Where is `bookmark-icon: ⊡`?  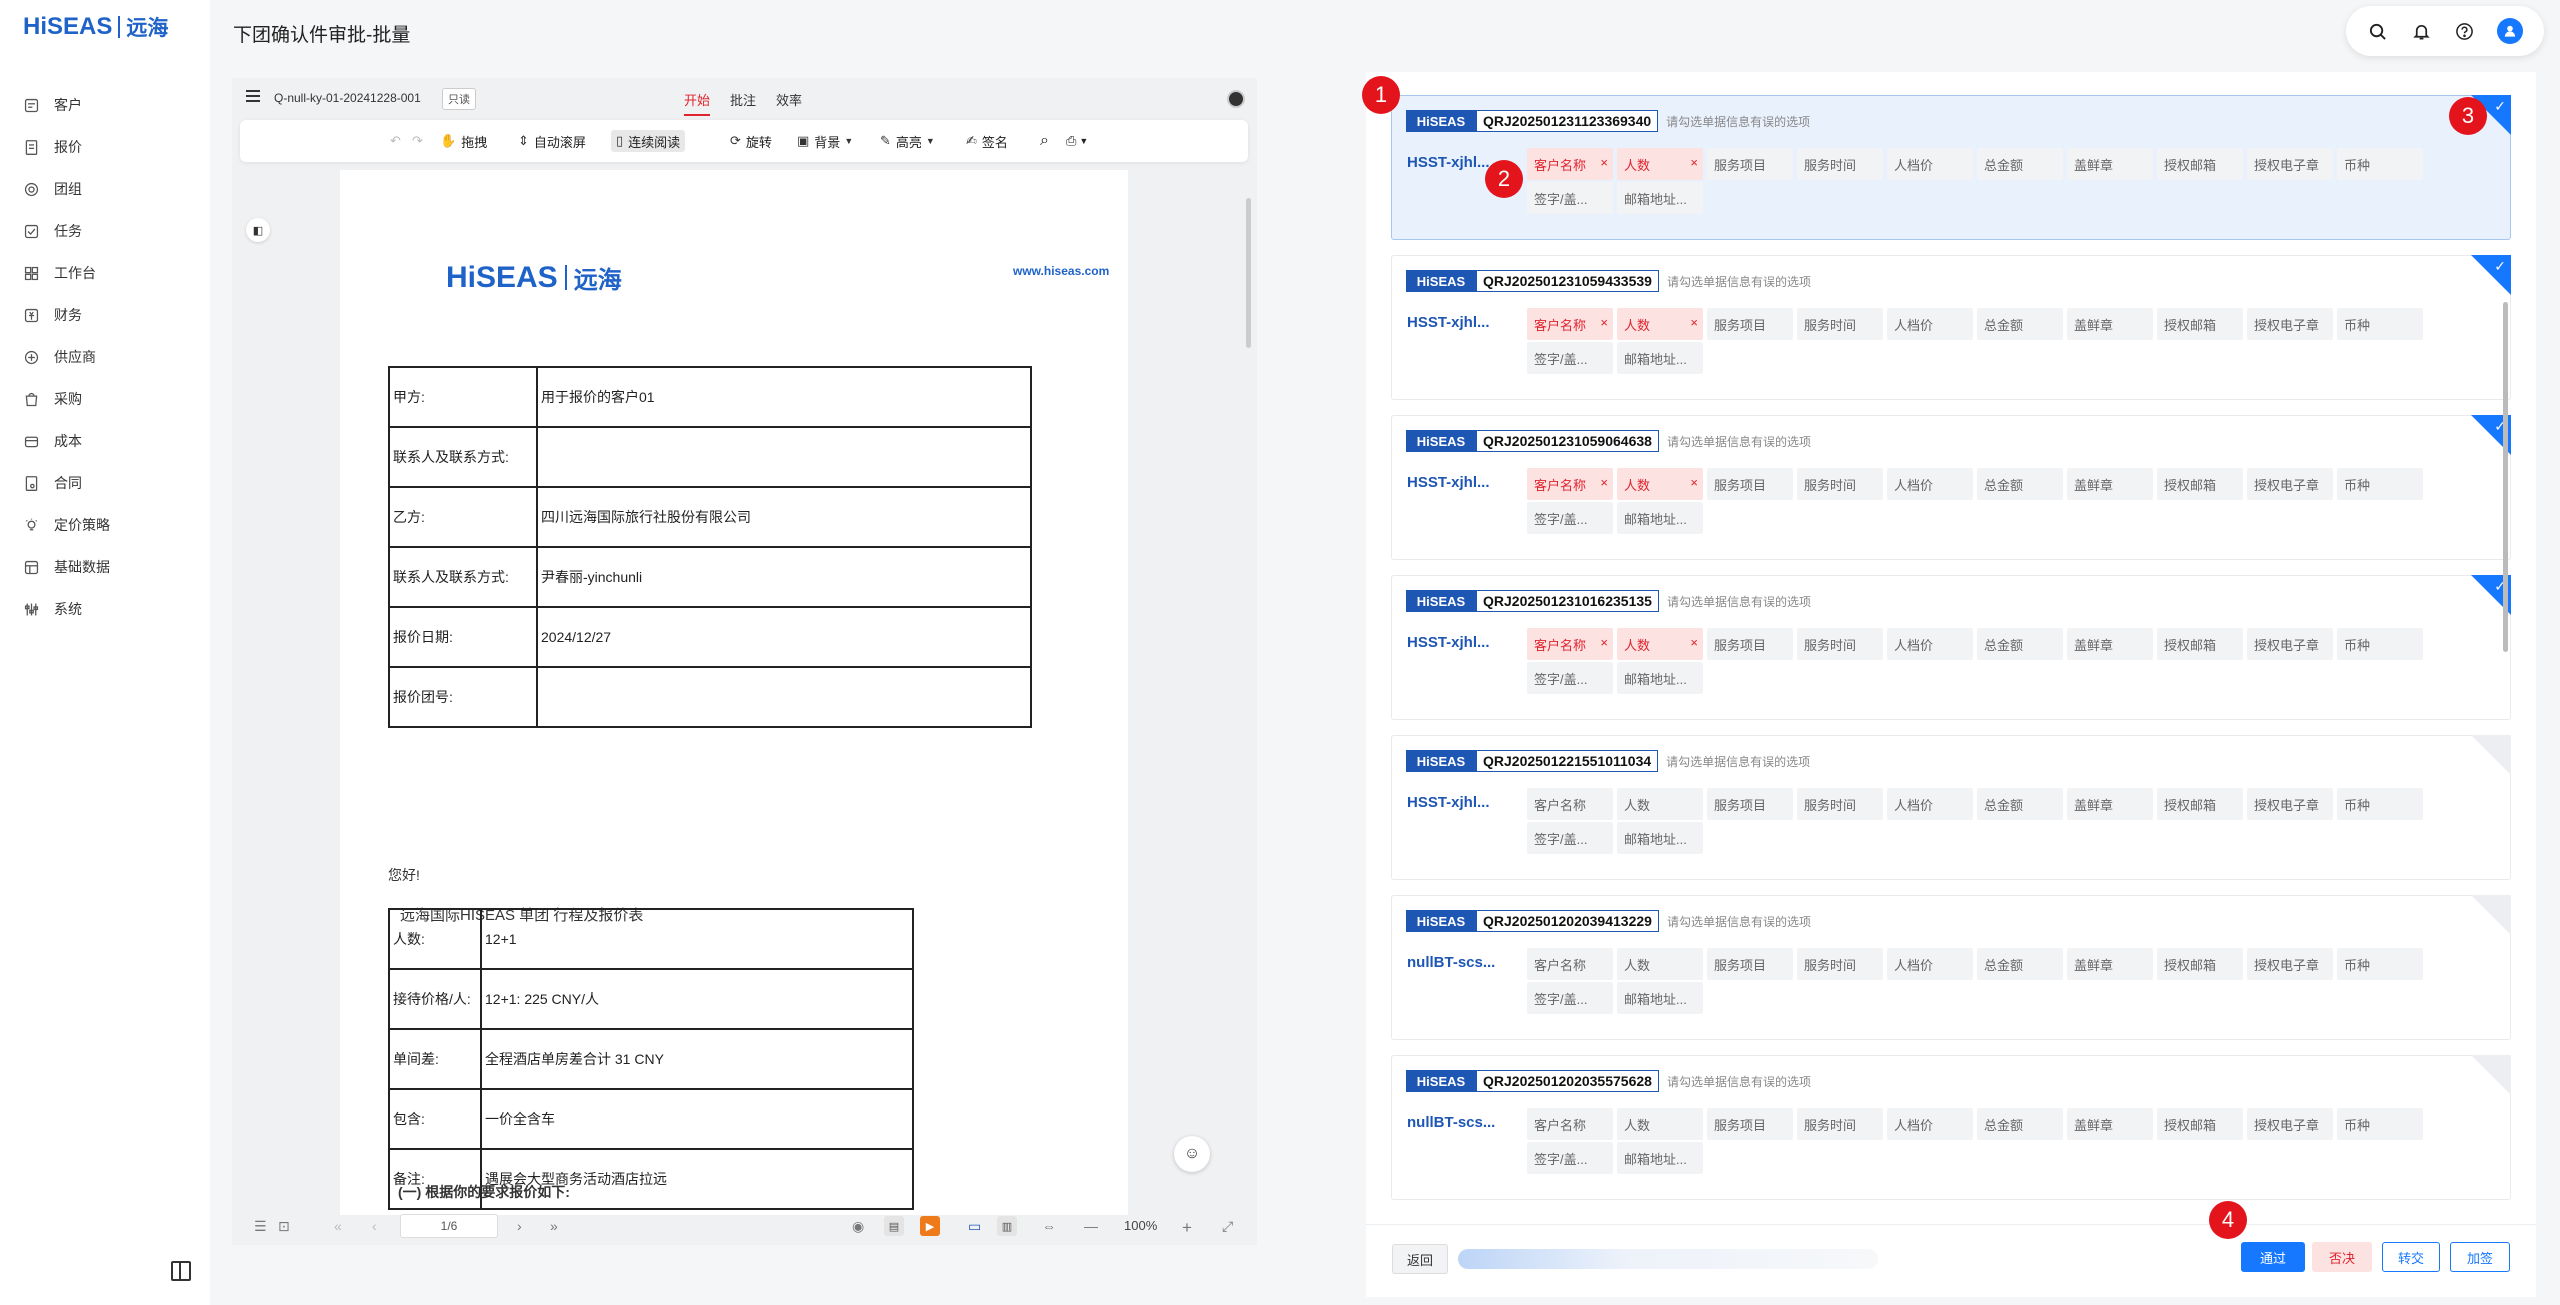
bookmark-icon: ⊡ is located at coordinates (284, 1226).